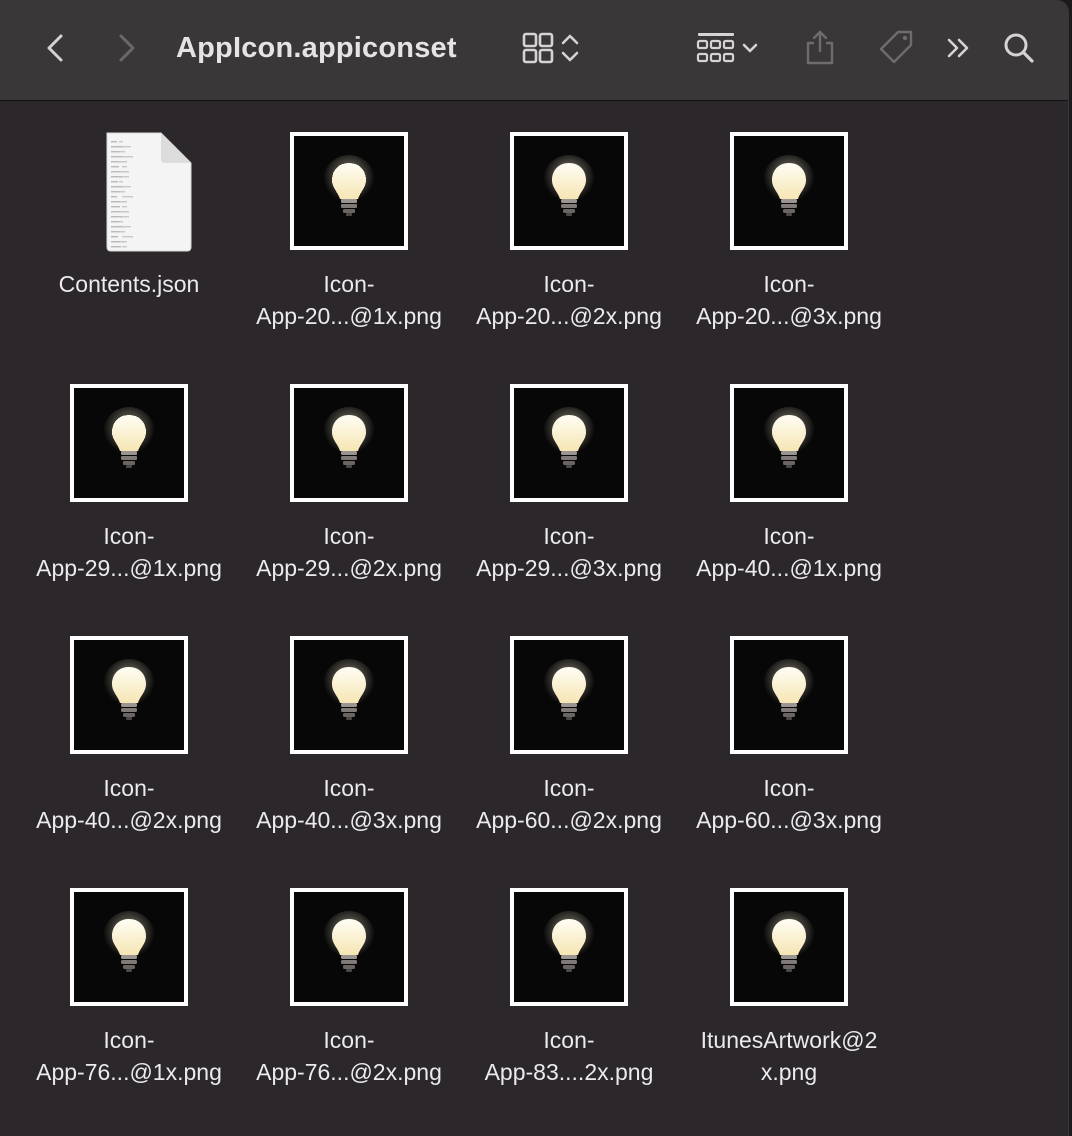 The width and height of the screenshot is (1072, 1136). What do you see at coordinates (129, 568) in the screenshot?
I see `file-name-line-2: App-29...@1x.png` at bounding box center [129, 568].